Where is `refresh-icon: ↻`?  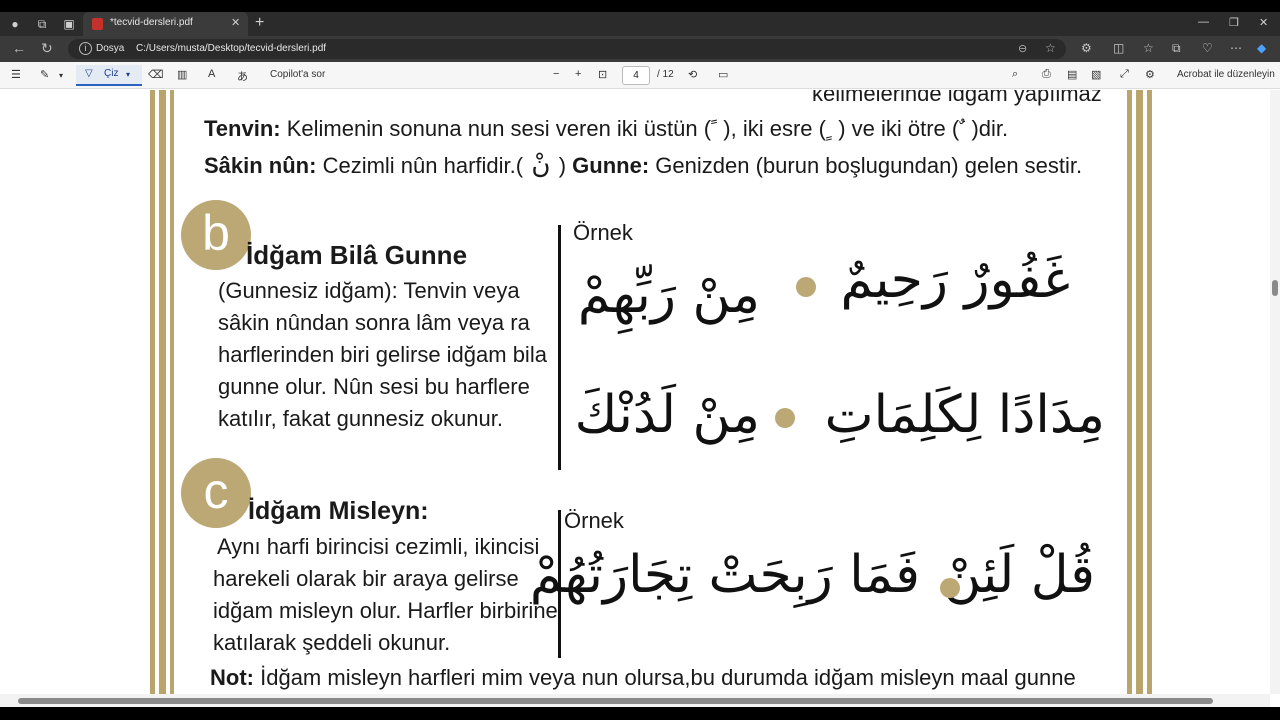 refresh-icon: ↻ is located at coordinates (47, 48).